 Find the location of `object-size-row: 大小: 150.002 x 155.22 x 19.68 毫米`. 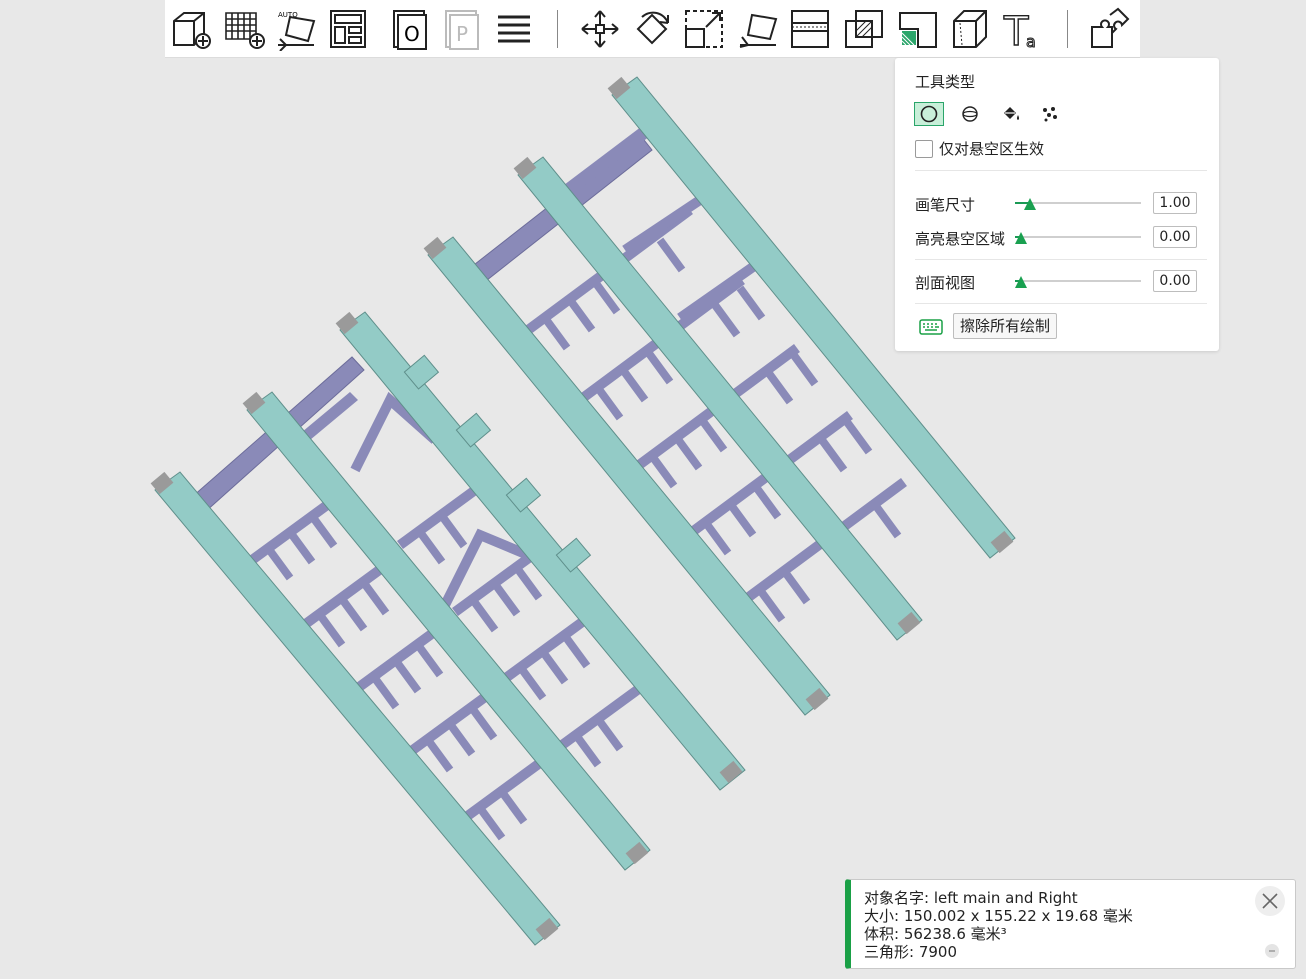

object-size-row: 大小: 150.002 x 155.22 x 19.68 毫米 is located at coordinates (998, 916).